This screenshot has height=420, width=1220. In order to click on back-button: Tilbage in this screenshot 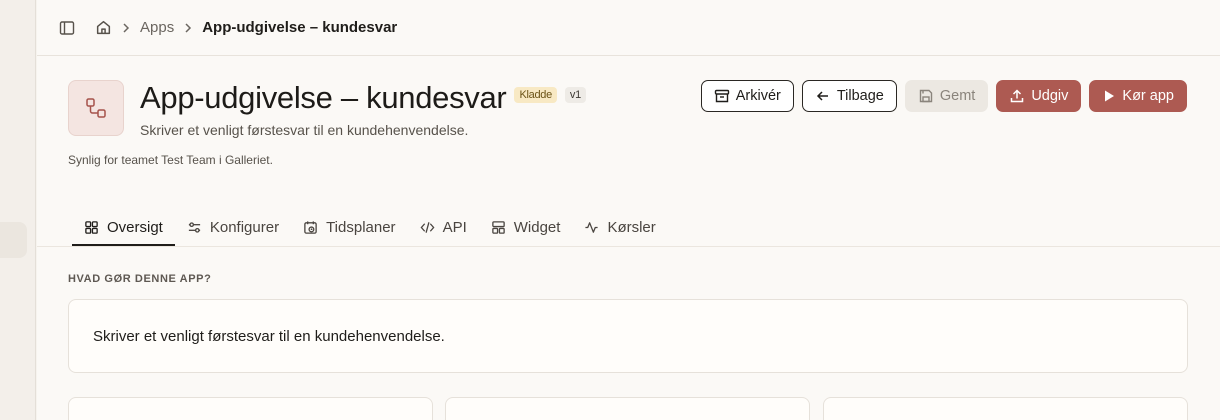, I will do `click(849, 96)`.